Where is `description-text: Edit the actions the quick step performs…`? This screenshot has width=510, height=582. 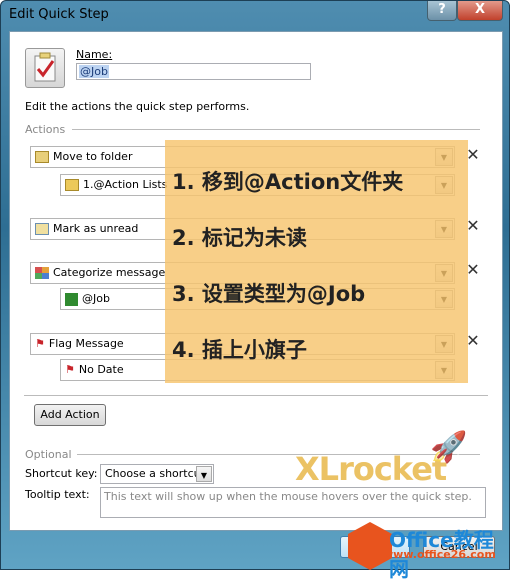
description-text: Edit the actions the quick step performs… is located at coordinates (137, 106).